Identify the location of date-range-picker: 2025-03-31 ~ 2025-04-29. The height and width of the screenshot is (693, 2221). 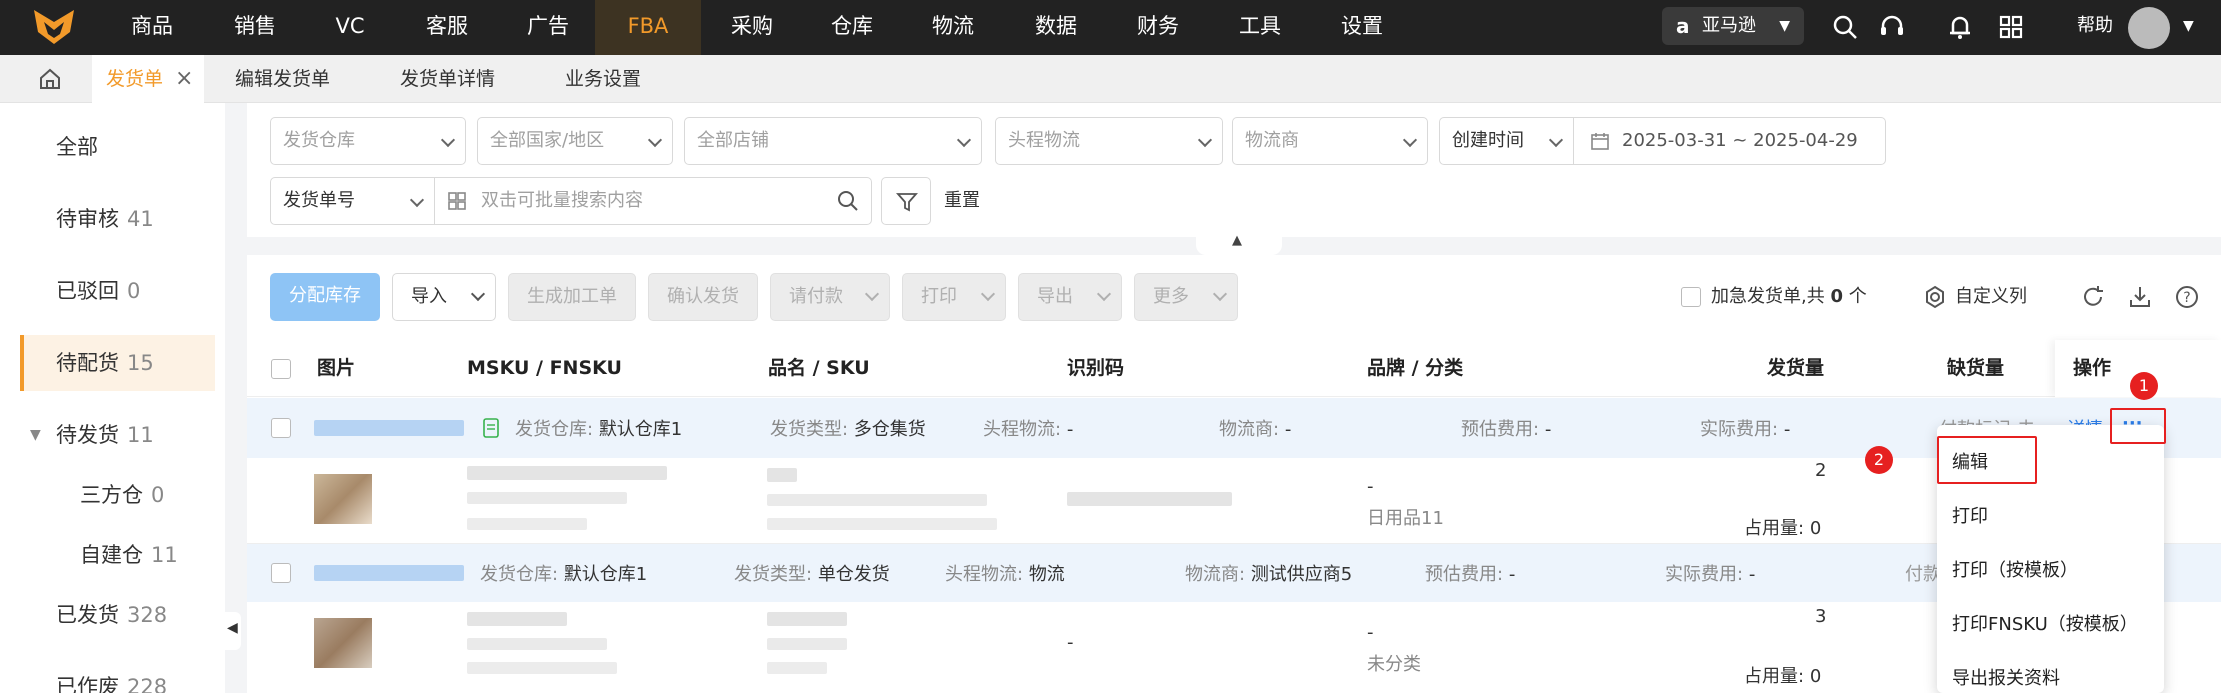
(1729, 141).